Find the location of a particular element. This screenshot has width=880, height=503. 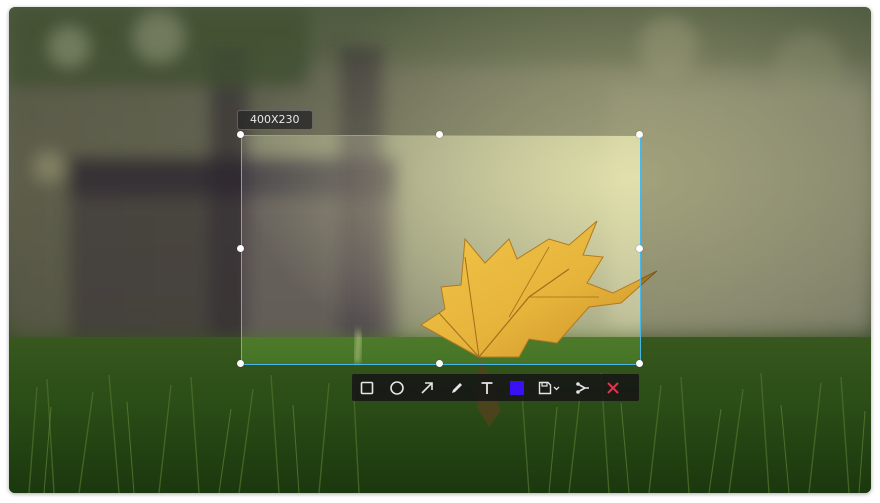

ellipse-icon is located at coordinates (397, 387).